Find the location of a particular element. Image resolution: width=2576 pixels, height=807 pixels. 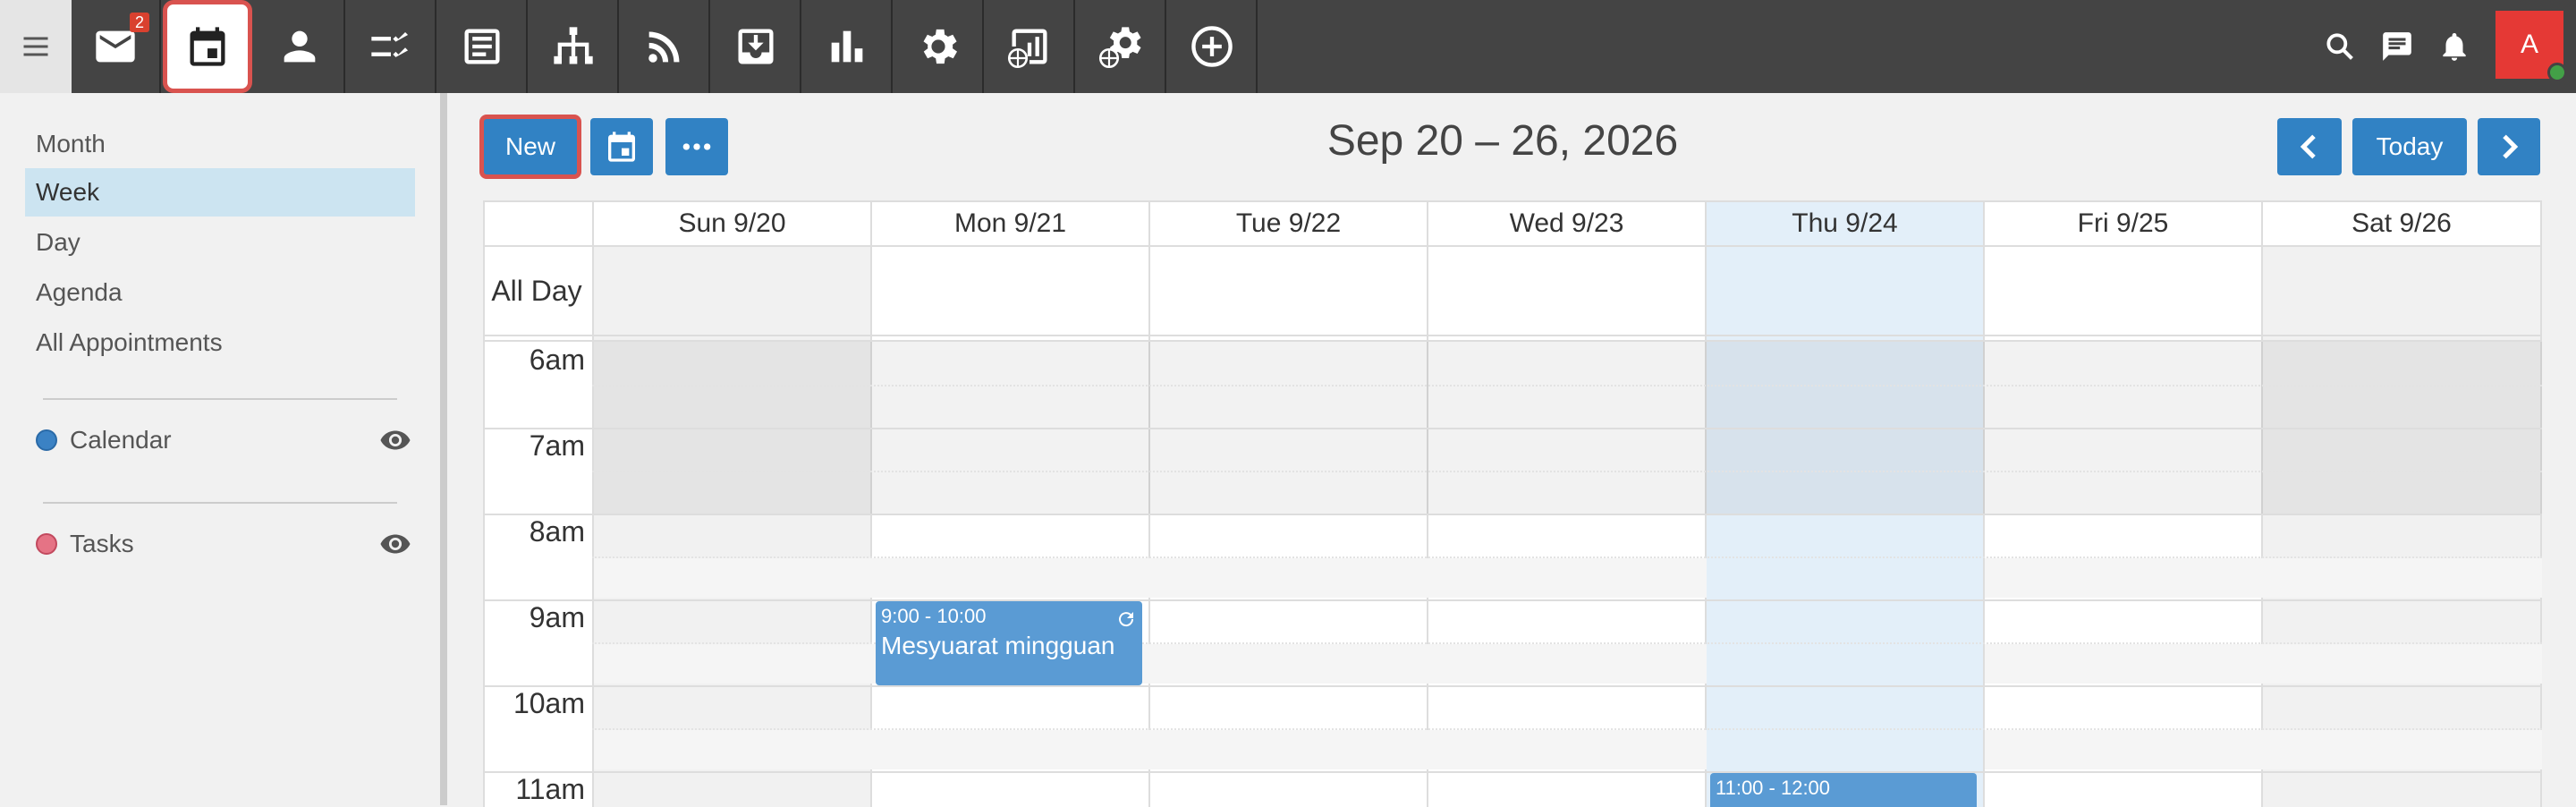

settings-icon is located at coordinates (940, 46).